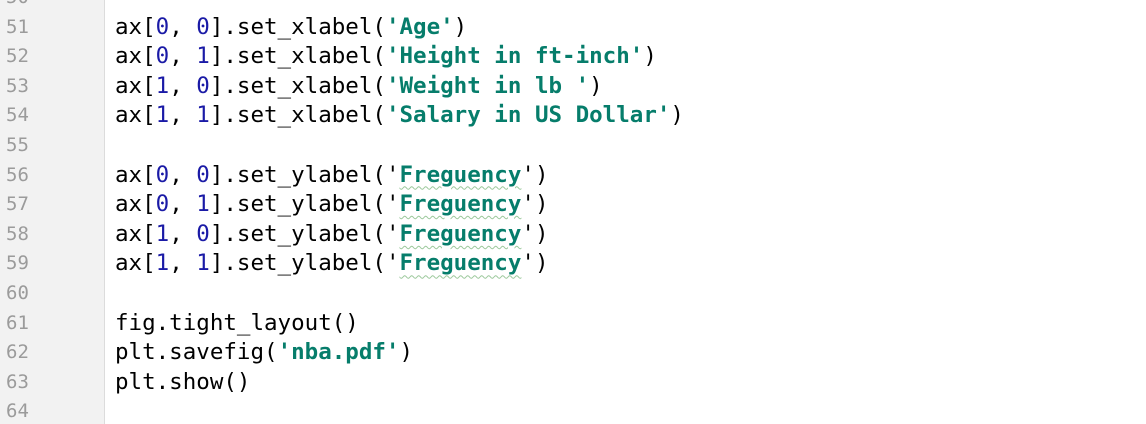 The width and height of the screenshot is (1146, 424). What do you see at coordinates (573, 353) in the screenshot?
I see `code-line: 62 plt.savefig('nba.pdf')` at bounding box center [573, 353].